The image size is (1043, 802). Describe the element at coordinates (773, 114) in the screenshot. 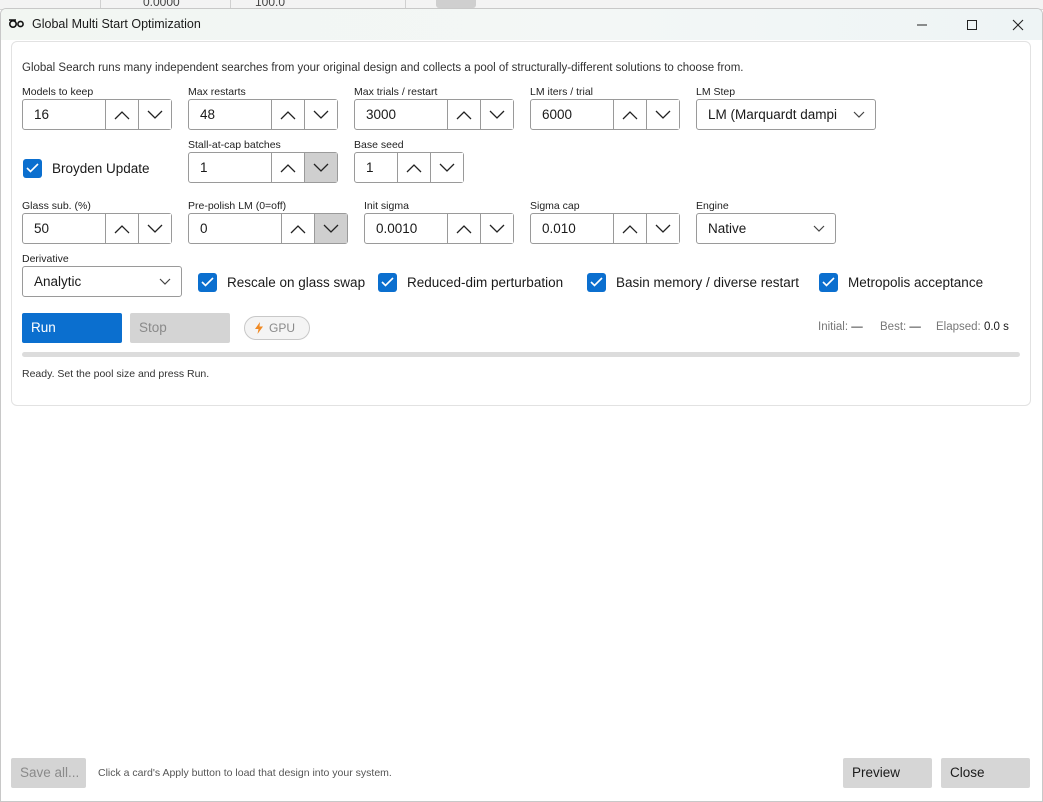

I see `lm-step-value: LM (Marquardt dampi` at that location.